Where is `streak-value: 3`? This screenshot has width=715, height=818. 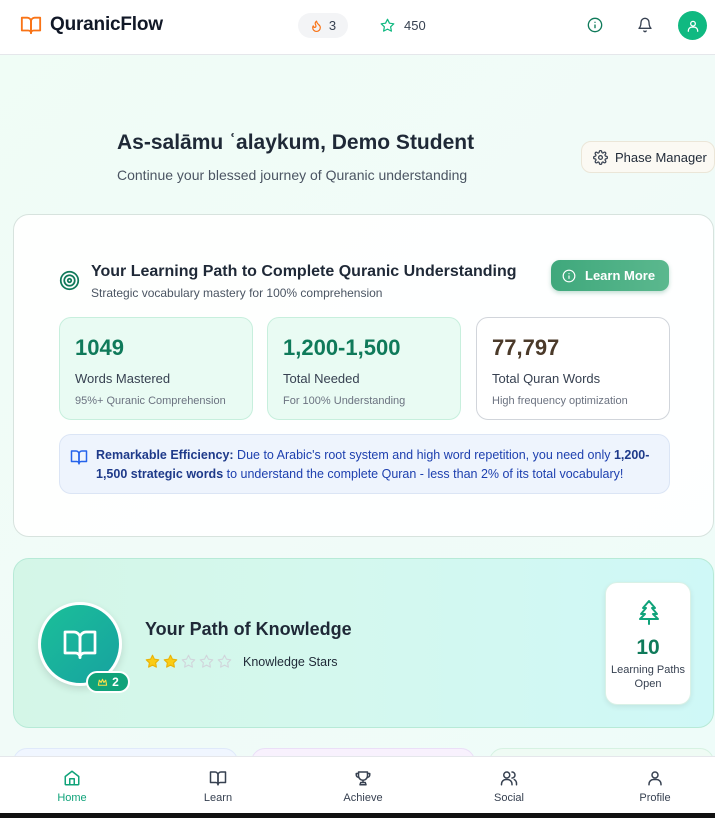
streak-value: 3 is located at coordinates (332, 25).